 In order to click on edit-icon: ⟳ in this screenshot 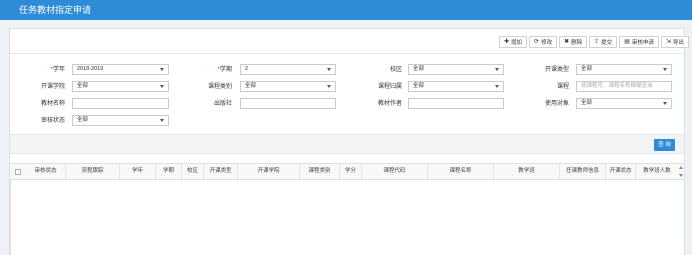, I will do `click(537, 42)`.